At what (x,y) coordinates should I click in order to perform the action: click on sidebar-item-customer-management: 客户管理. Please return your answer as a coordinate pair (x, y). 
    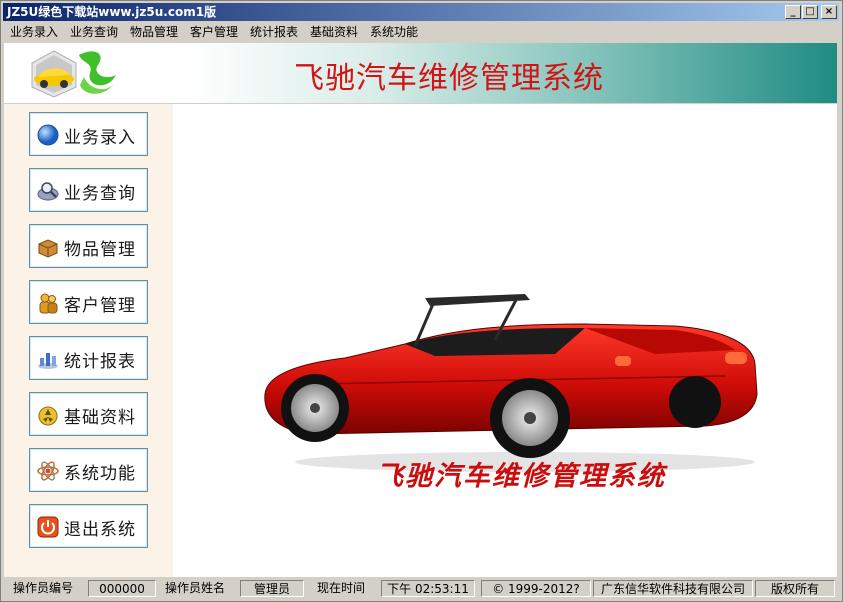
    Looking at the image, I should click on (88, 302).